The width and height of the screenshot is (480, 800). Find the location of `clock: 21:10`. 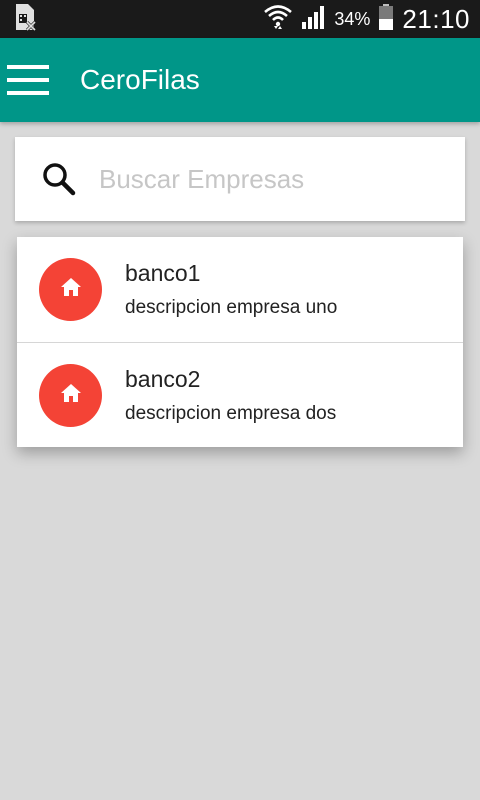

clock: 21:10 is located at coordinates (436, 18).